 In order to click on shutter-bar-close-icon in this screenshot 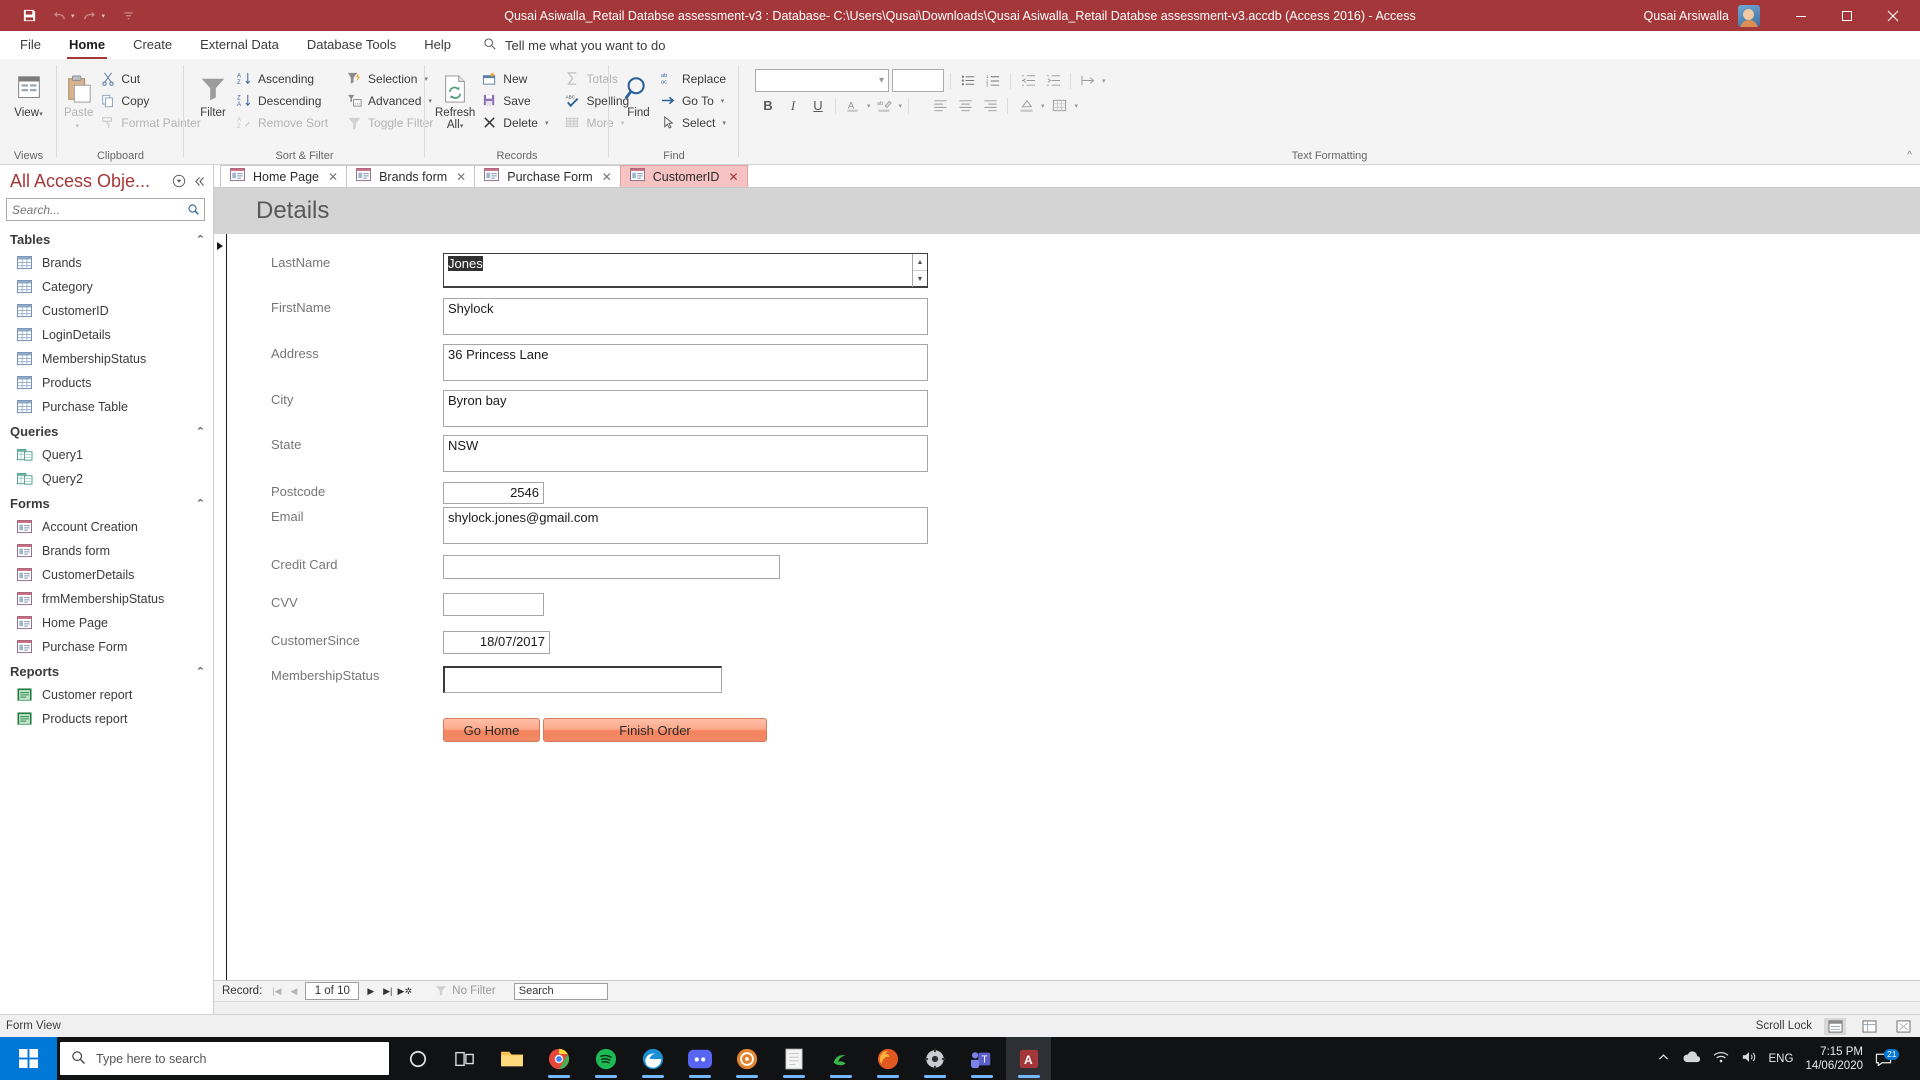, I will do `click(199, 181)`.